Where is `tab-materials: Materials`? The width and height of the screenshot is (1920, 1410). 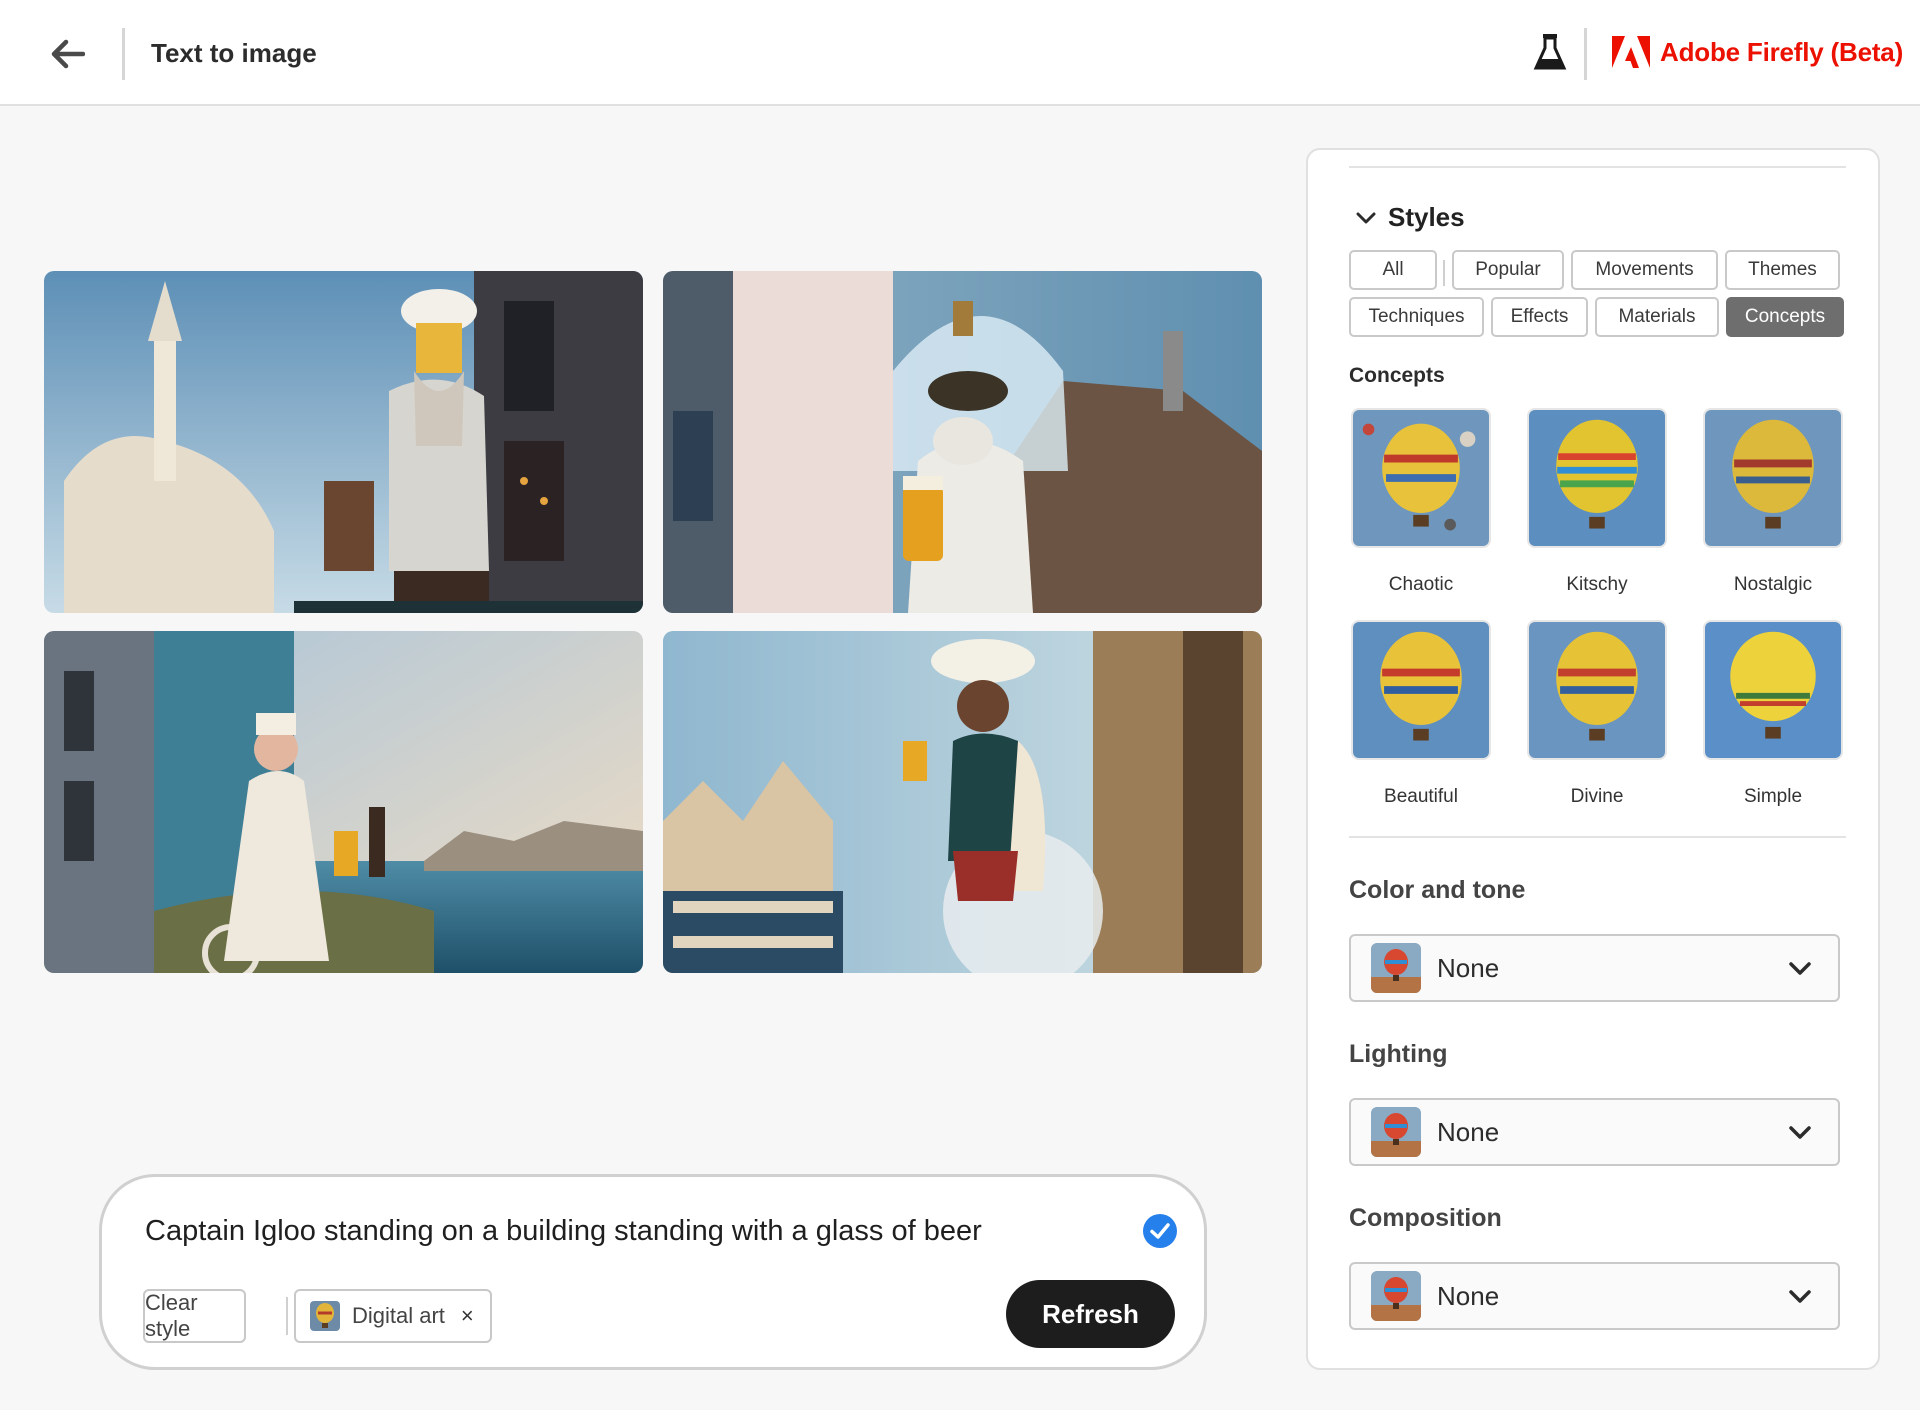
tab-materials: Materials is located at coordinates (1657, 317).